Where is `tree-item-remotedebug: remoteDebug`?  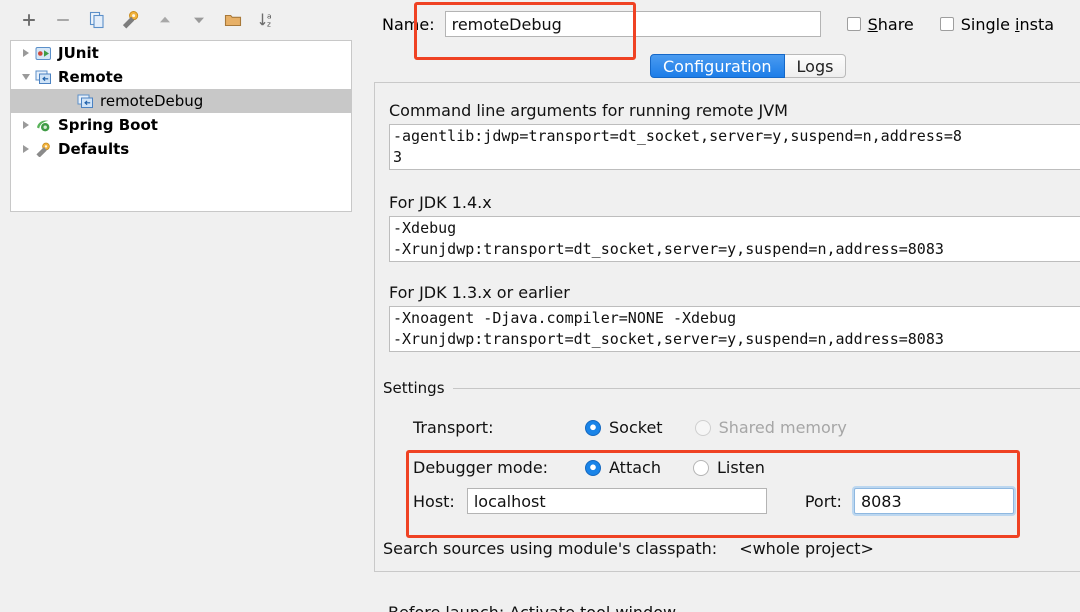 tree-item-remotedebug: remoteDebug is located at coordinates (181, 101).